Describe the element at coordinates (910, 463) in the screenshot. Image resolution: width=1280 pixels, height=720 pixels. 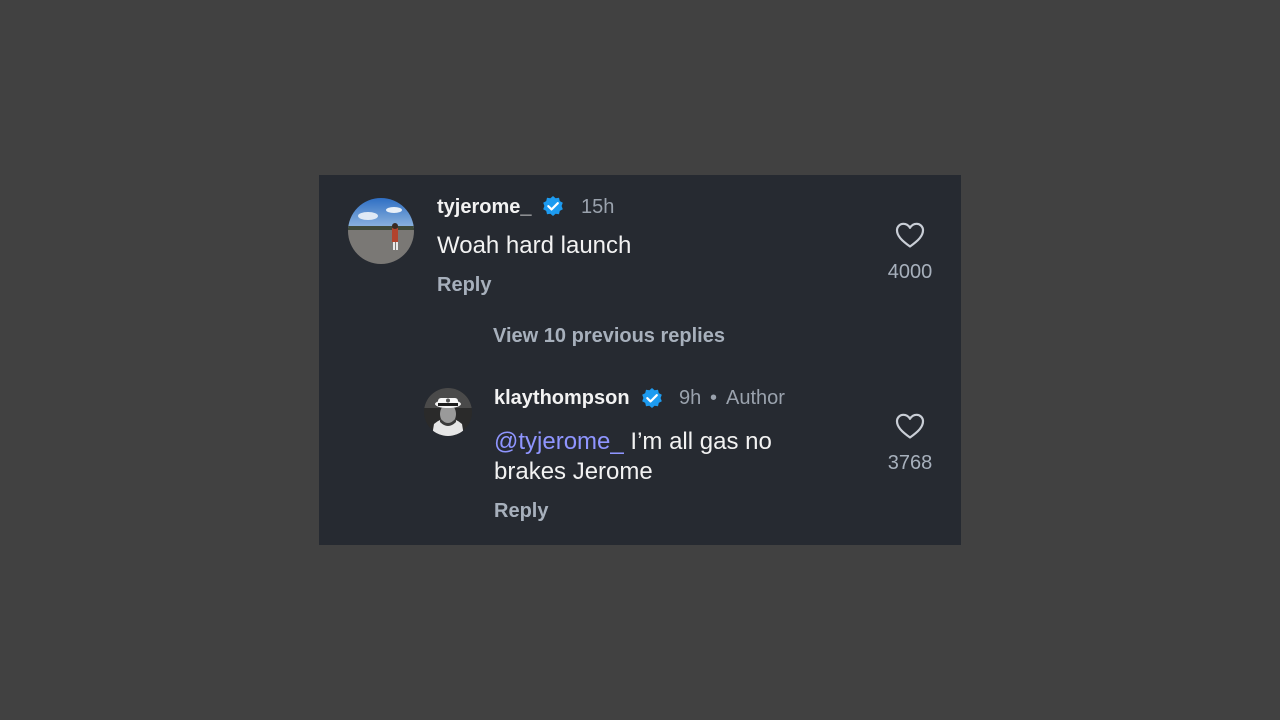
I see `like-count: 3768` at that location.